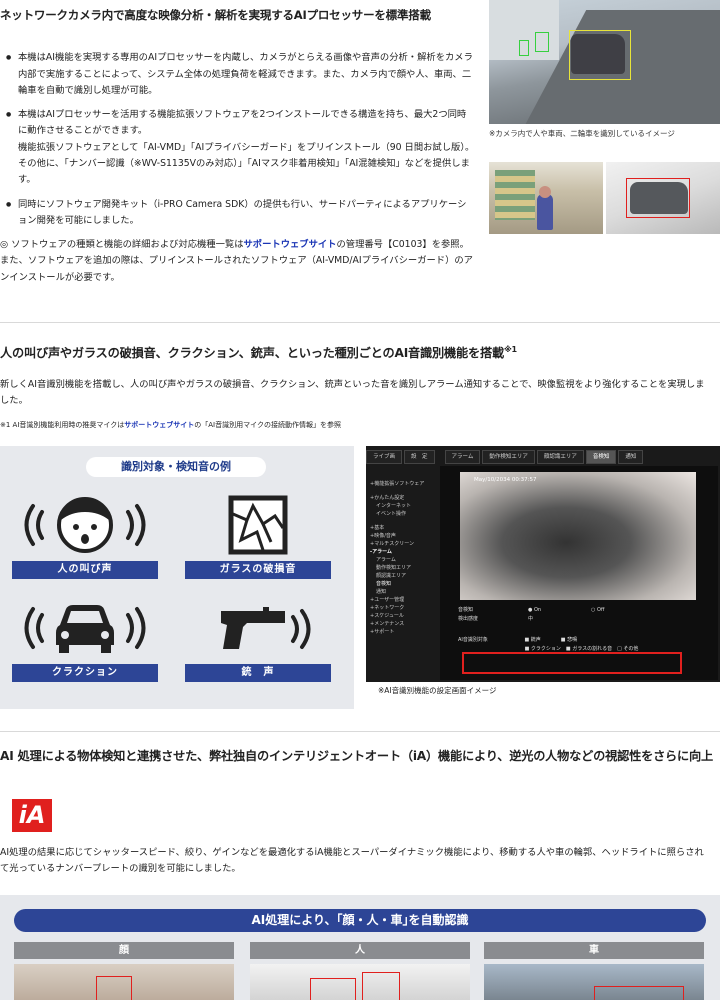 The height and width of the screenshot is (1000, 720). What do you see at coordinates (401, 592) in the screenshot?
I see `sidebar-item: 通知` at bounding box center [401, 592].